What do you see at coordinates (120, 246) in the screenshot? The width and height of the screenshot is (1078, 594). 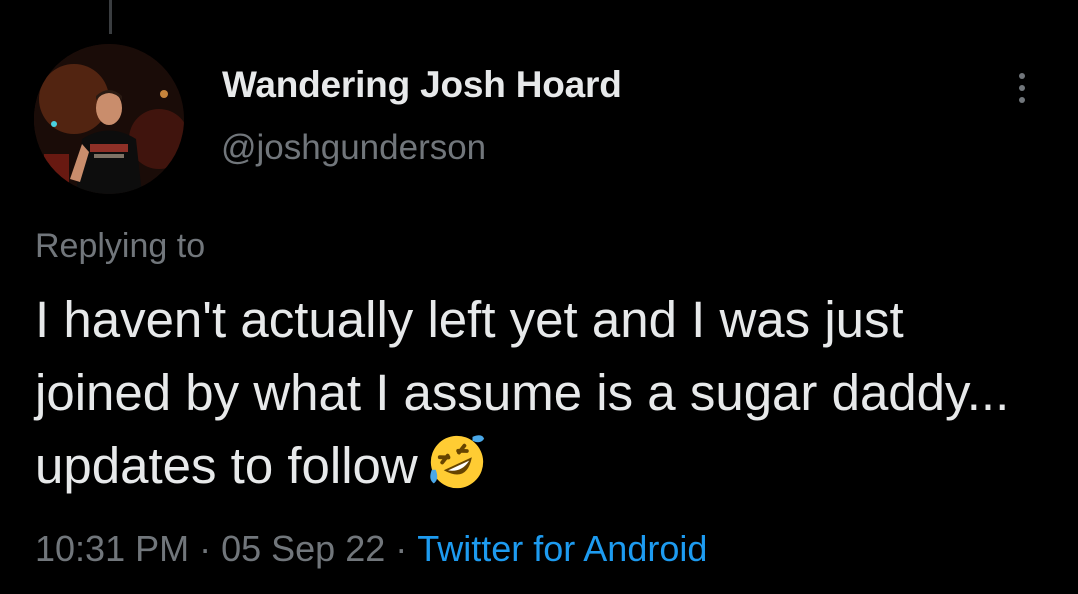 I see `replying-to-label: Replying to` at bounding box center [120, 246].